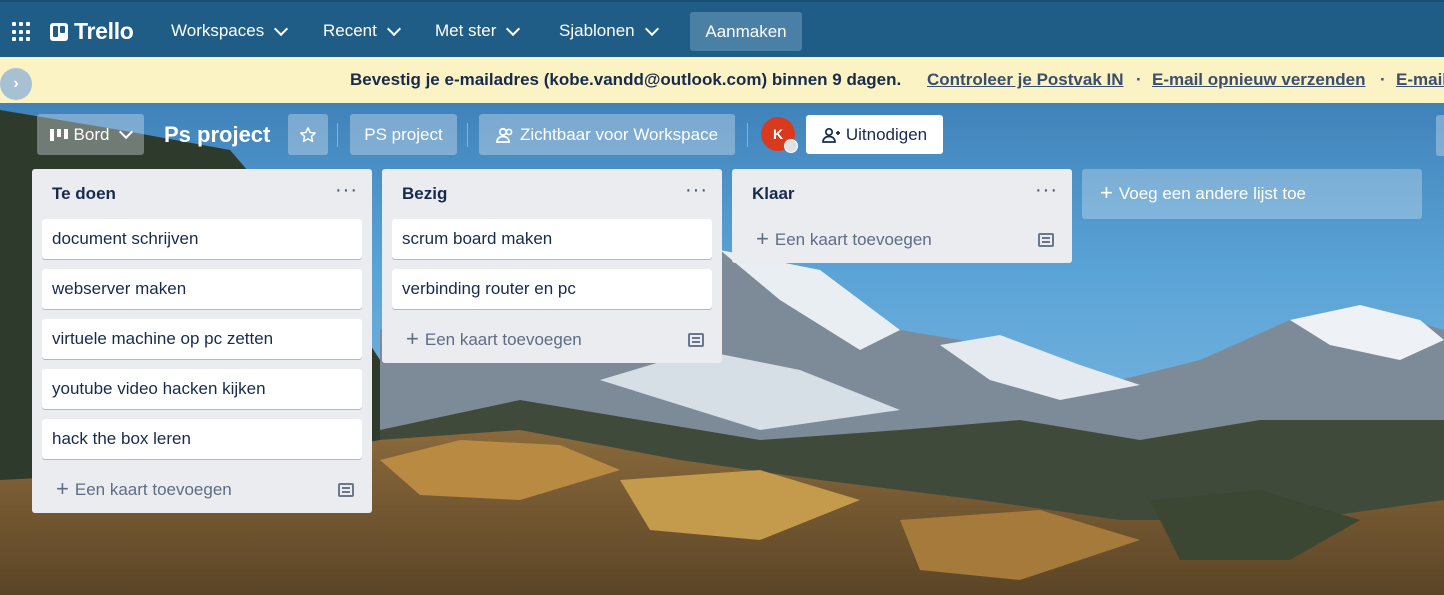  I want to click on list-title: Te doen, so click(84, 194).